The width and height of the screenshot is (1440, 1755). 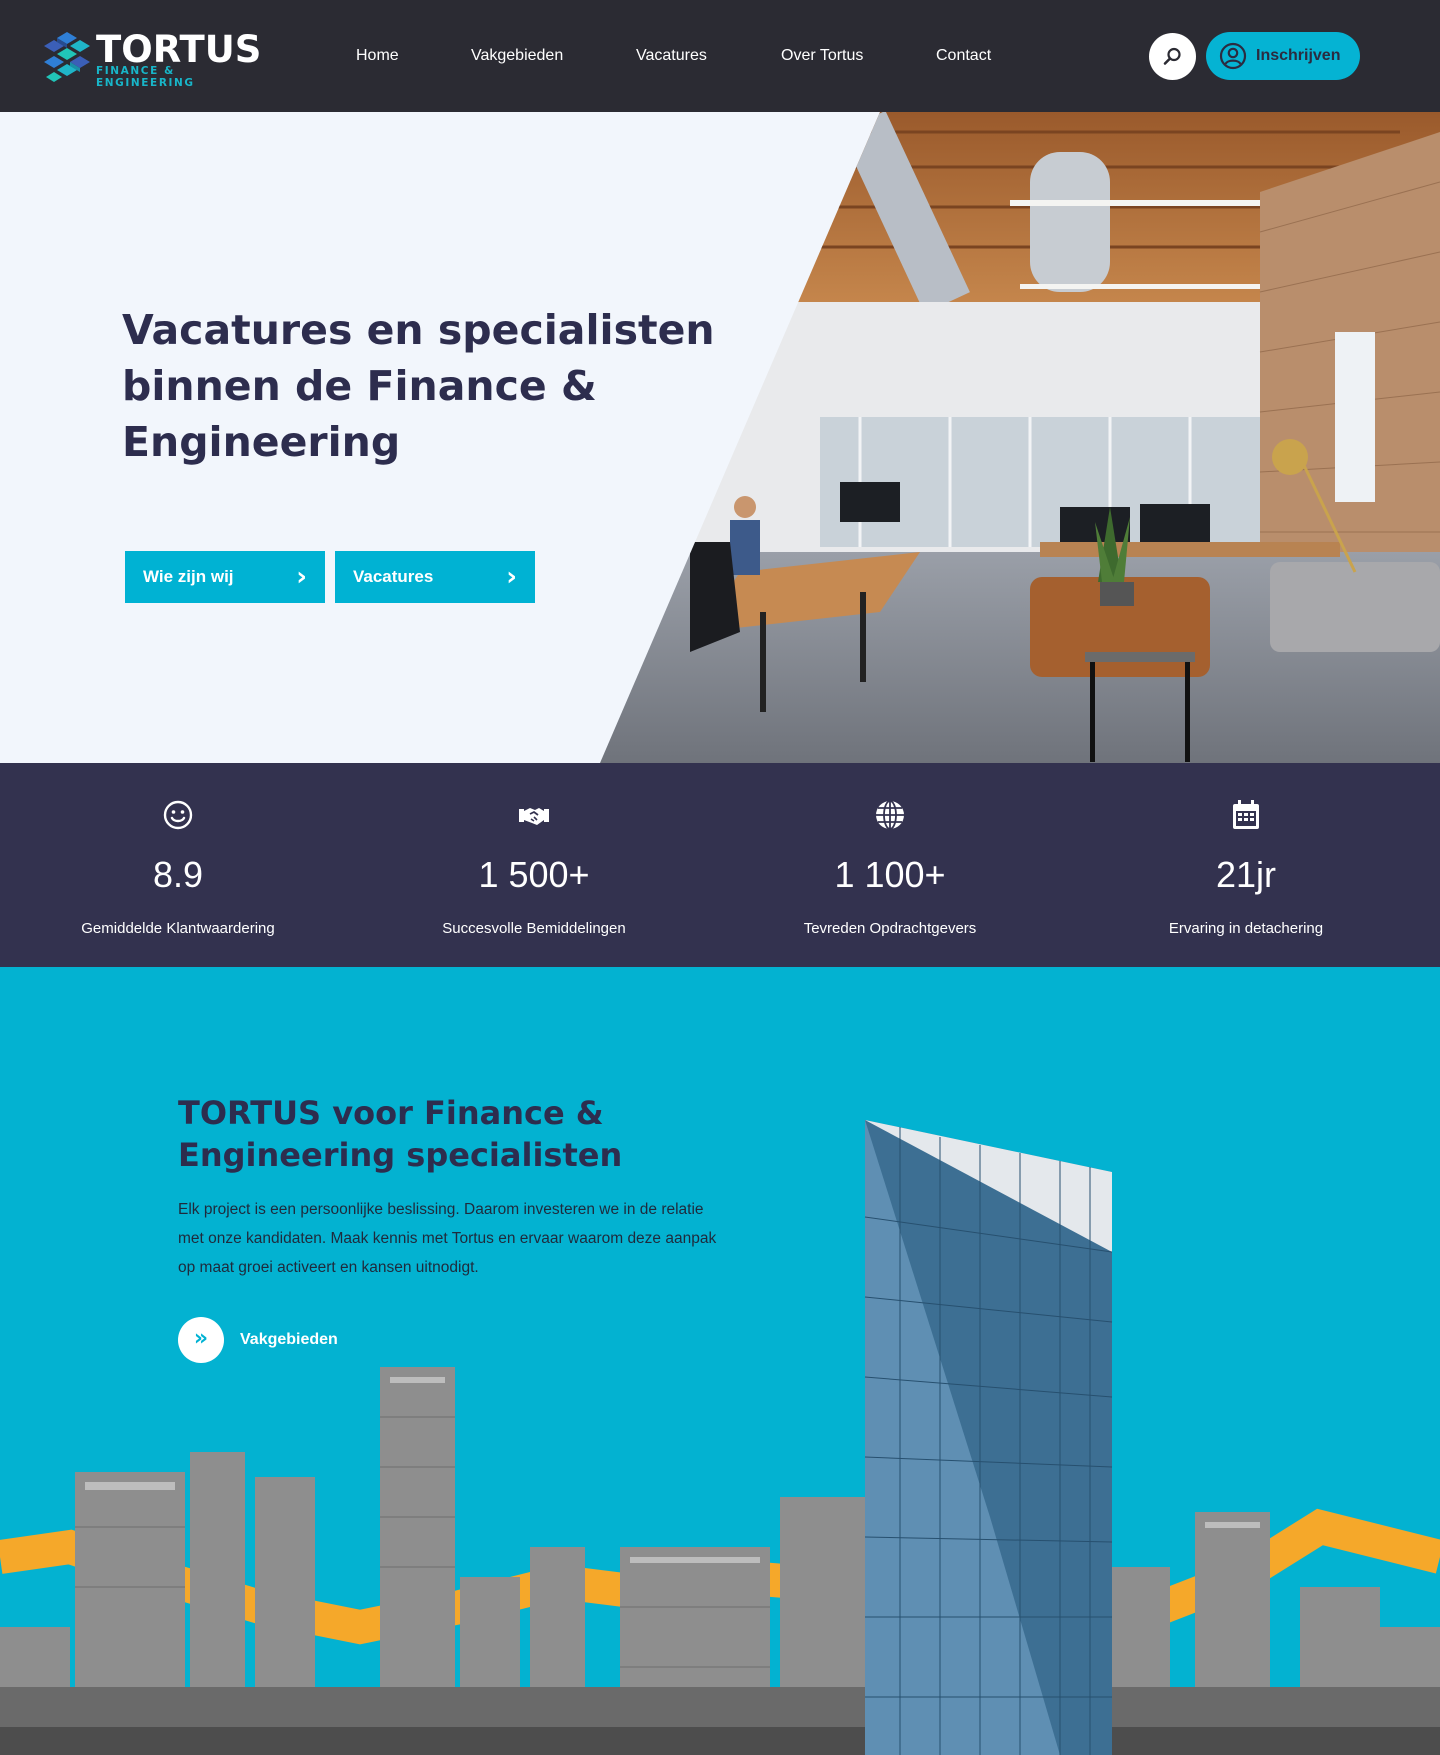 I want to click on stat-value: 21jr, so click(x=1246, y=874).